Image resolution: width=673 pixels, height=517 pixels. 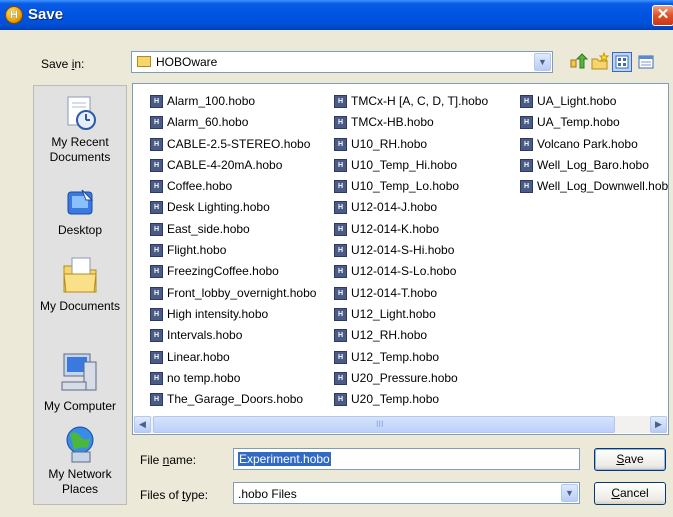 What do you see at coordinates (380, 424) in the screenshot?
I see `scroll-grip: III` at bounding box center [380, 424].